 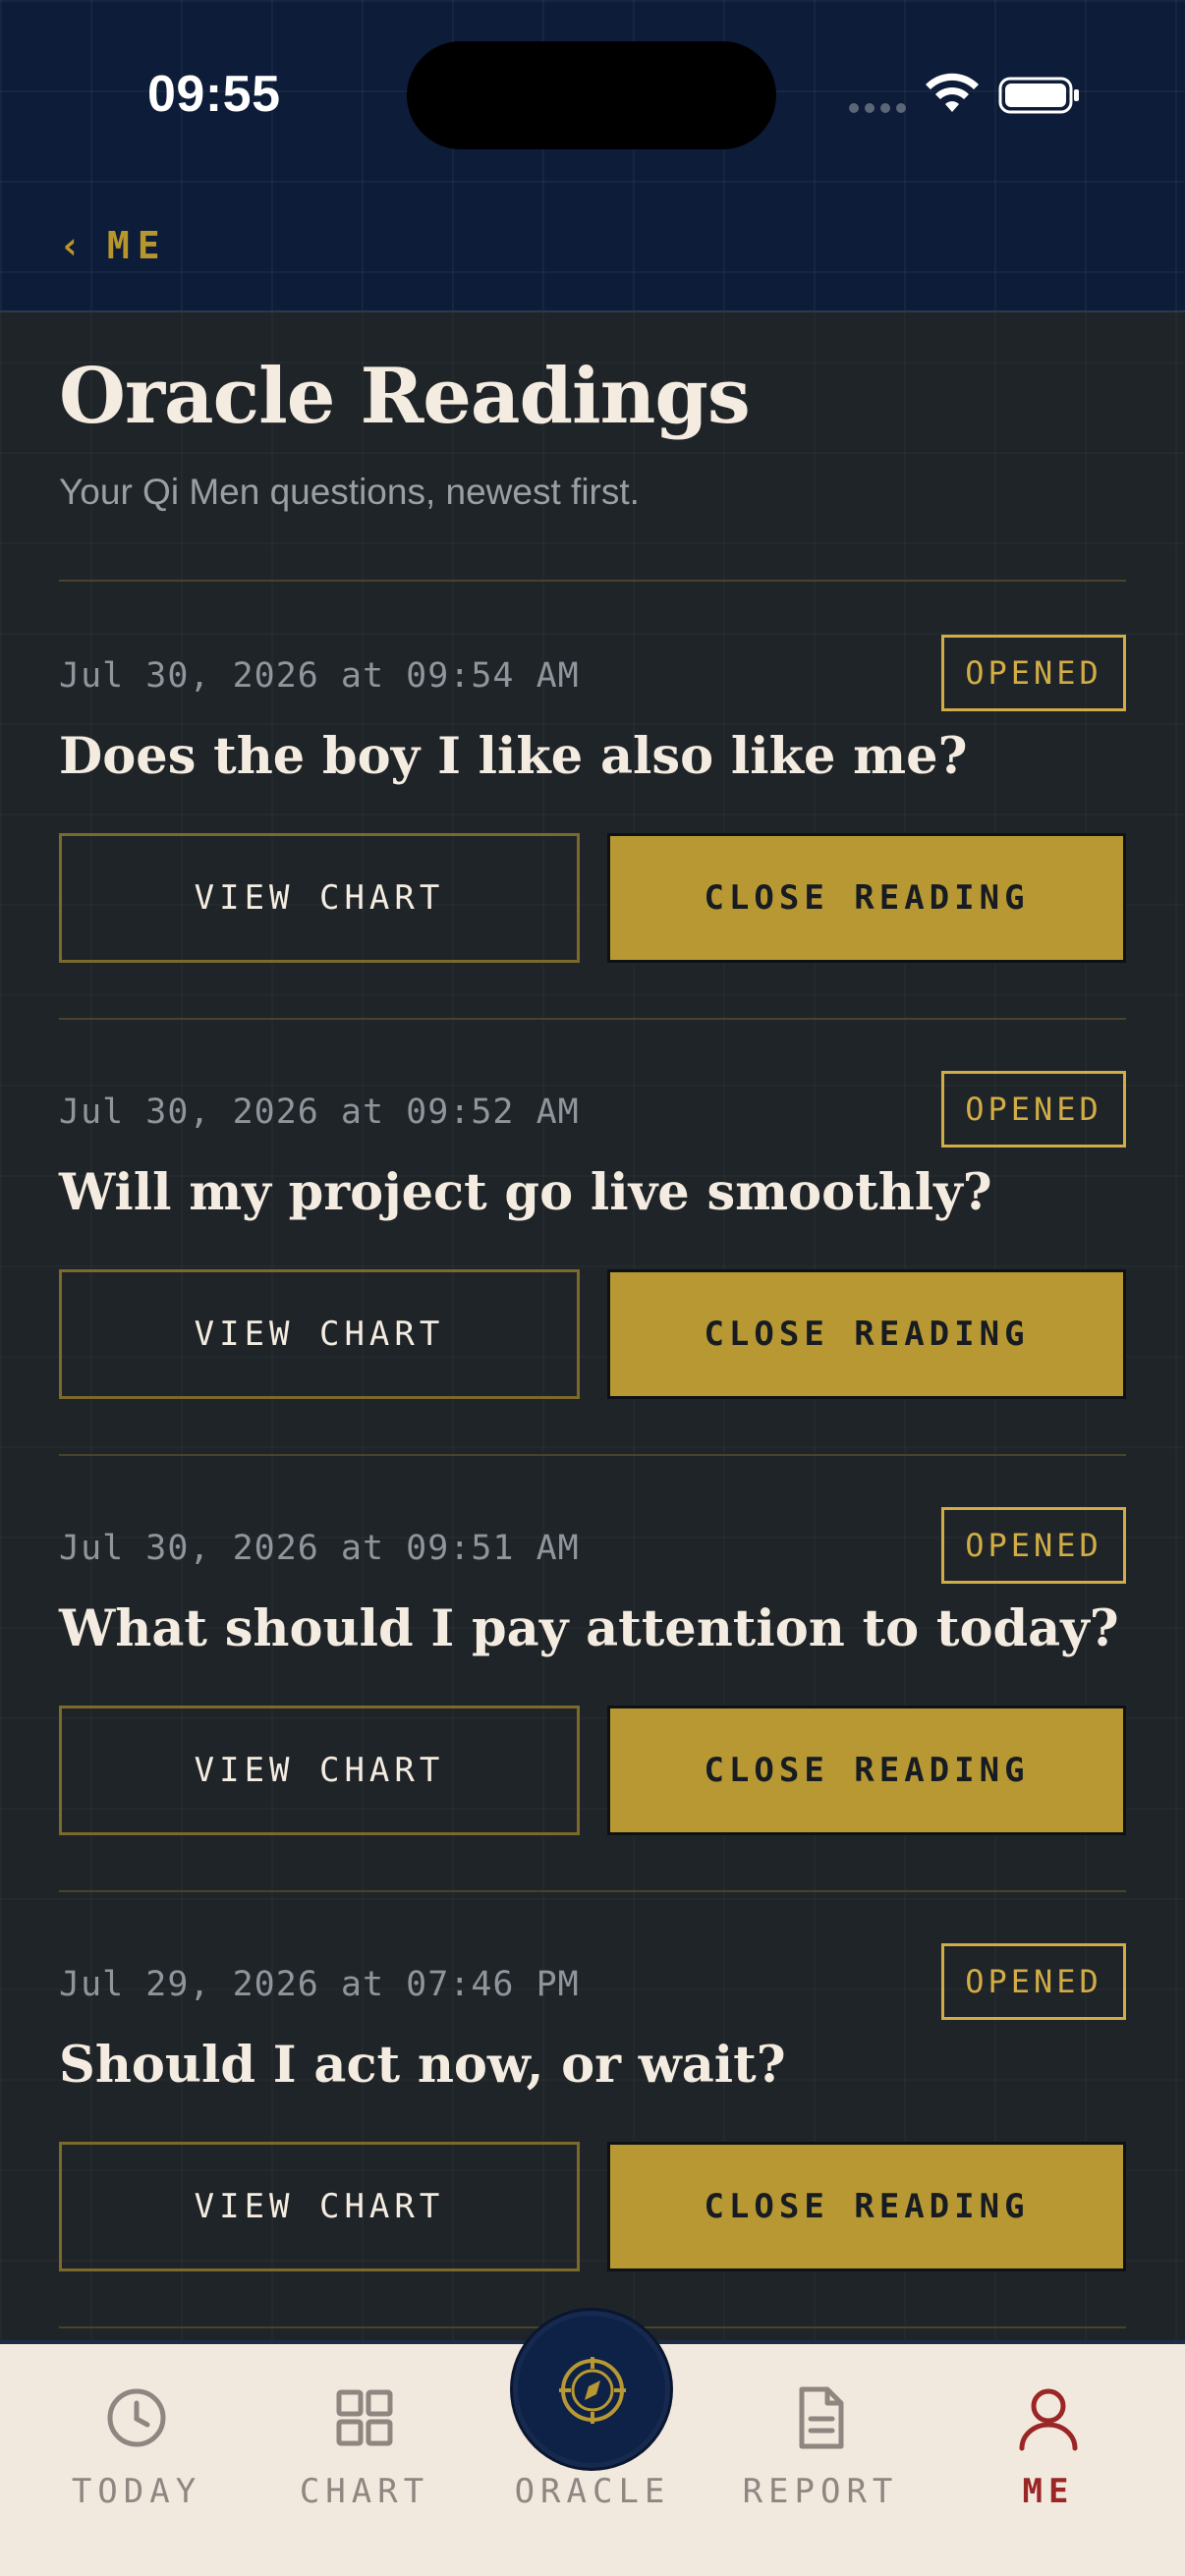 I want to click on dynamic-island, so click(x=592, y=95).